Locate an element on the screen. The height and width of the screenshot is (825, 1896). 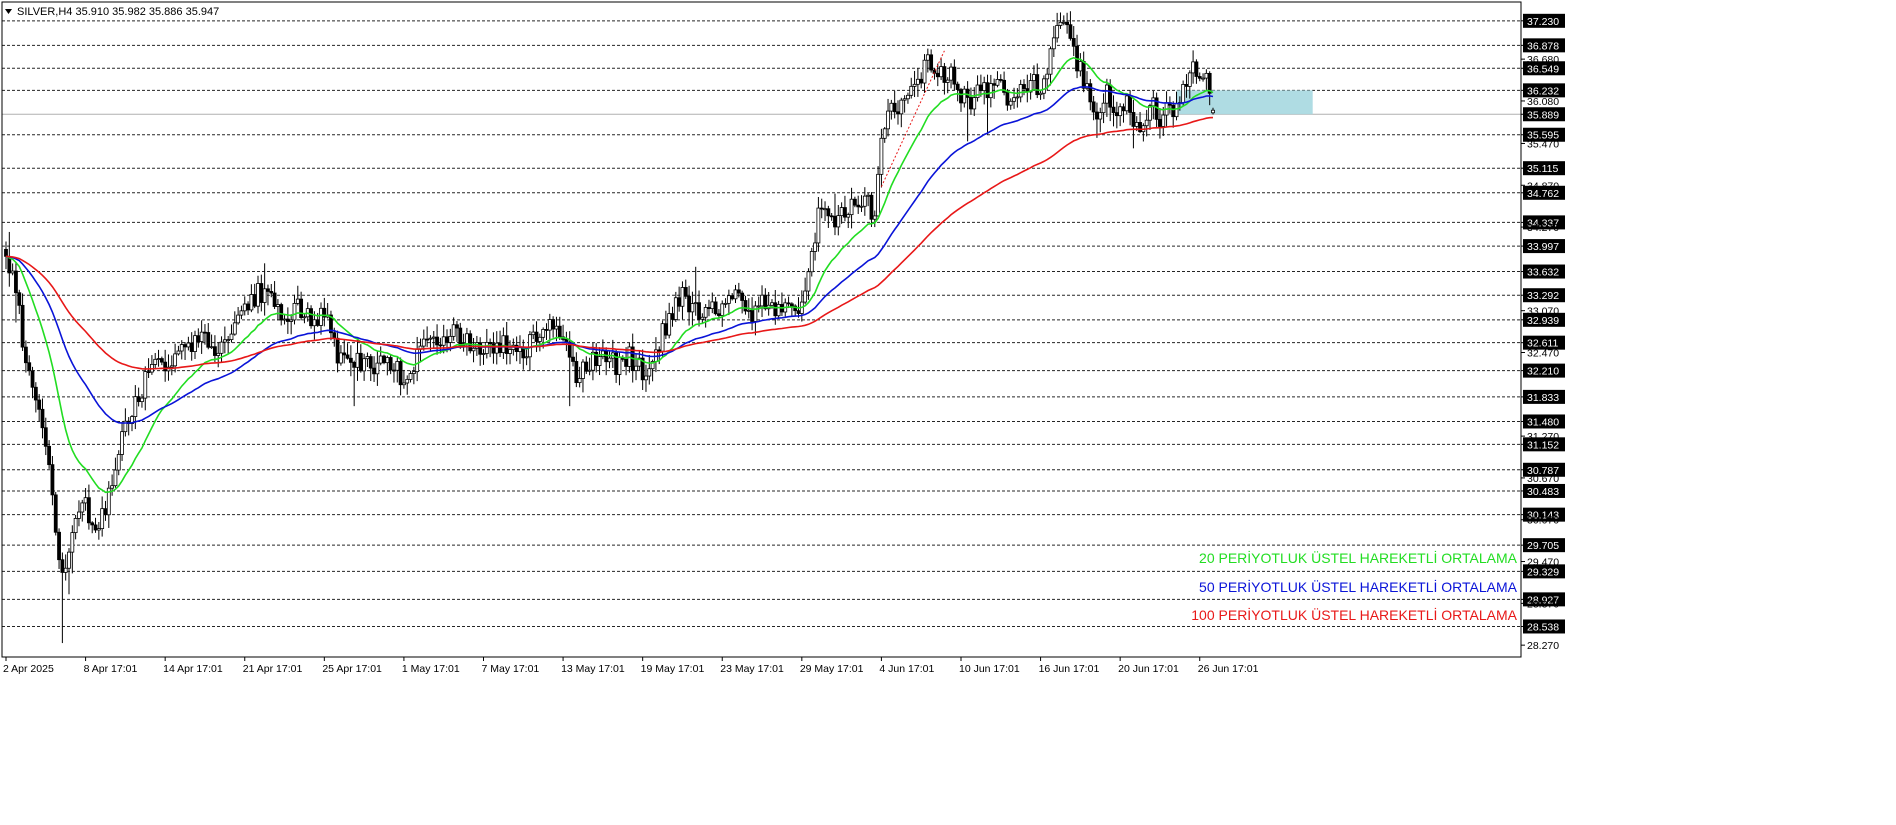
highlight-zone is located at coordinates (1244, 102).